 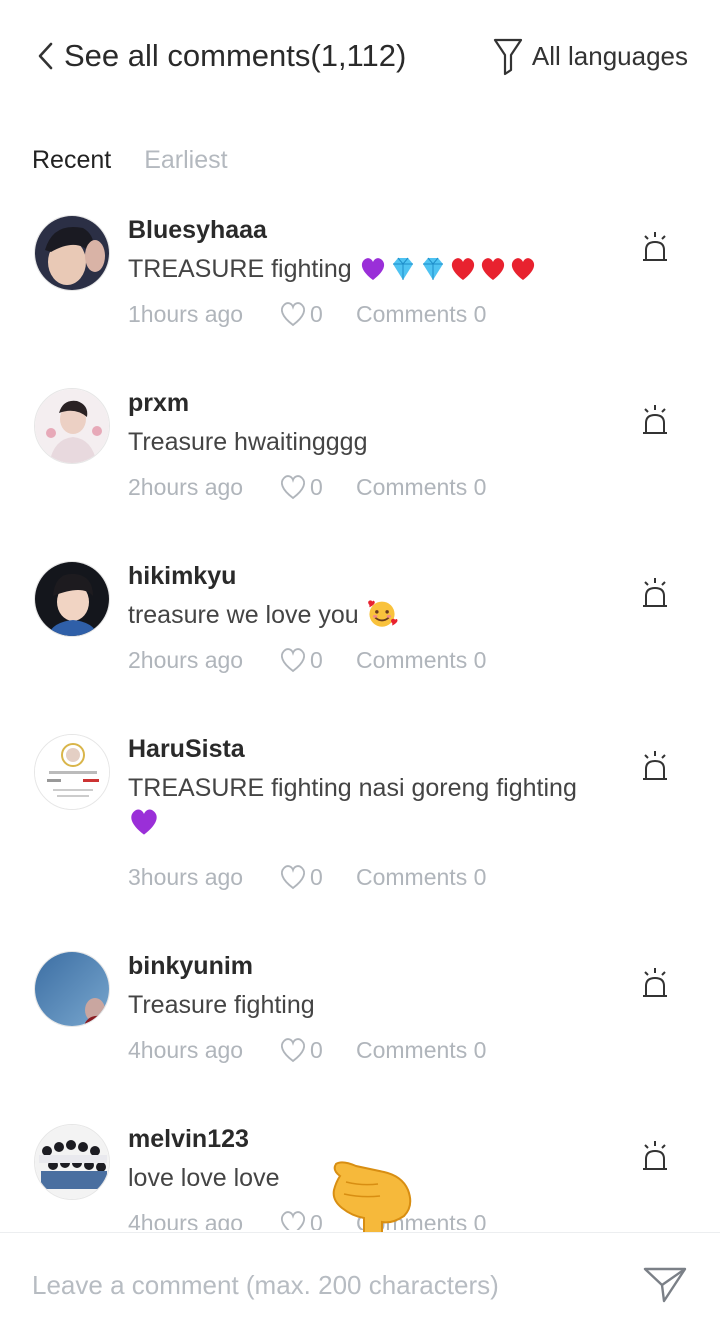 What do you see at coordinates (186, 876) in the screenshot?
I see `comment-time: 3hours ago` at bounding box center [186, 876].